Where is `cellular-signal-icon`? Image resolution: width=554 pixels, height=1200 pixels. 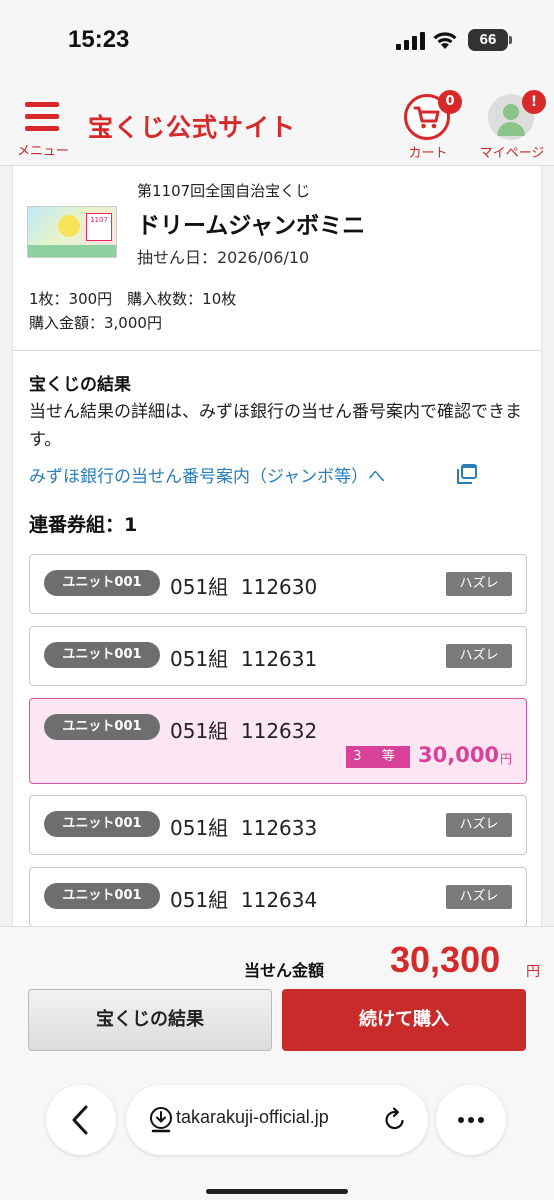 cellular-signal-icon is located at coordinates (410, 41).